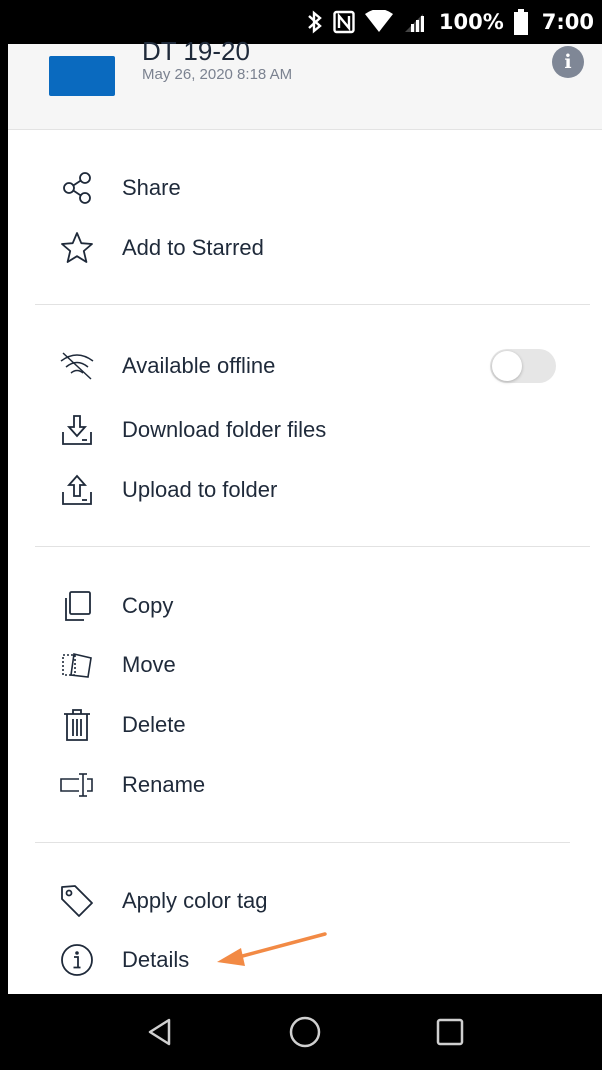 The height and width of the screenshot is (1070, 602). Describe the element at coordinates (199, 365) in the screenshot. I see `offline-label: Available offline` at that location.